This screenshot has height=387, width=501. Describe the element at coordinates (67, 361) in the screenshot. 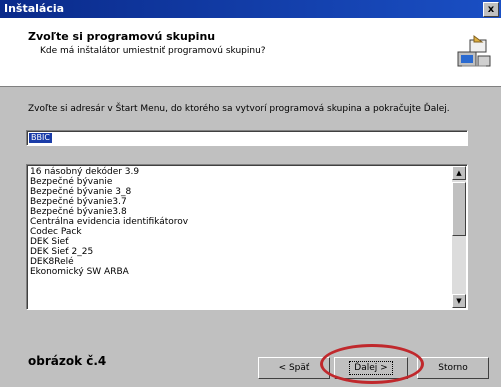

I see `figure-caption: obrázok č.4` at that location.